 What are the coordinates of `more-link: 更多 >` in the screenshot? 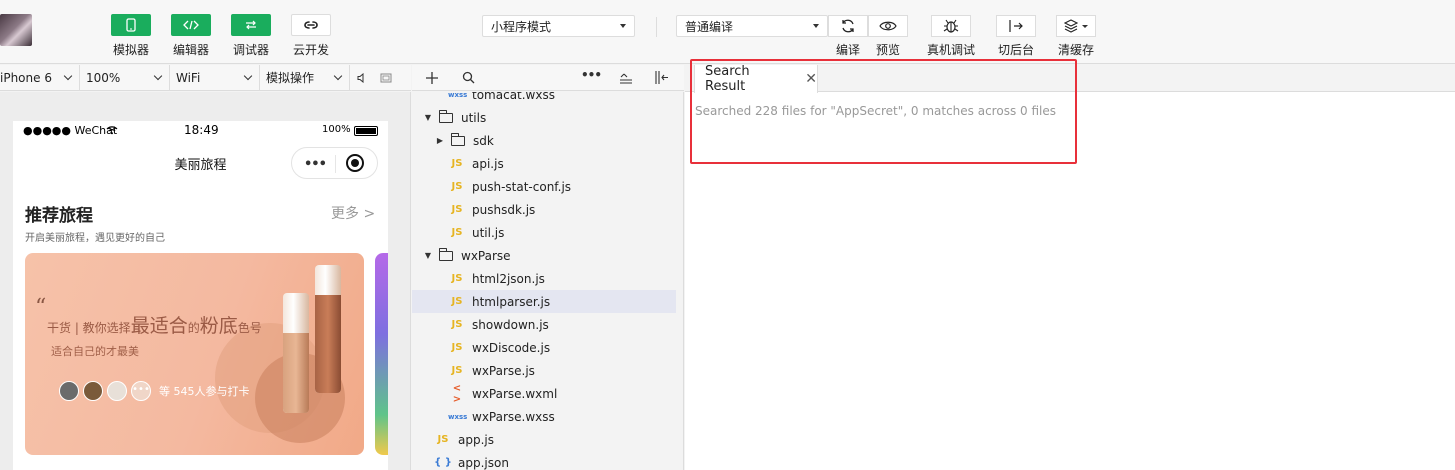 It's located at (353, 213).